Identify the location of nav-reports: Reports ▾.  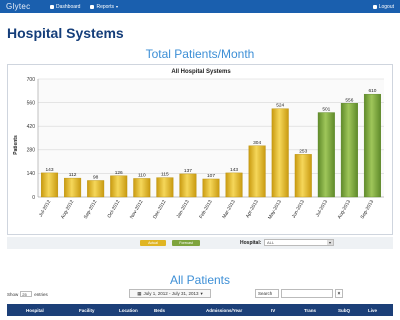
(104, 7).